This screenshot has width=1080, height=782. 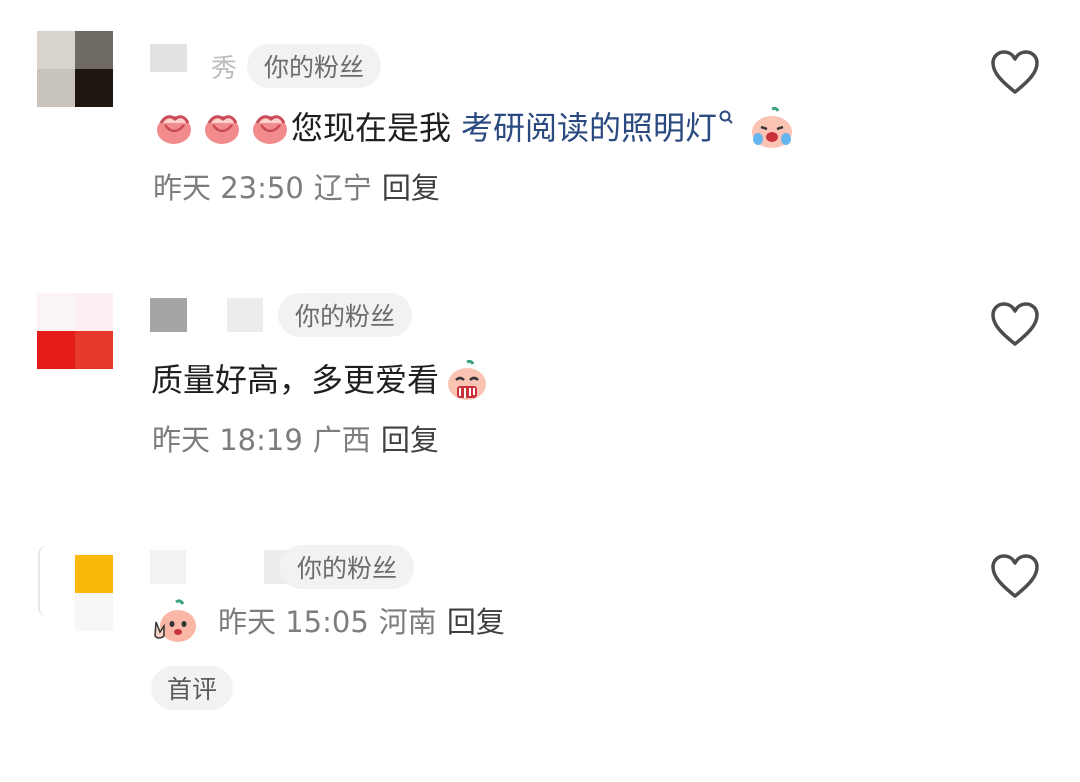 I want to click on comment-meta: 昨天 15:05 河南 回复, so click(x=361, y=622).